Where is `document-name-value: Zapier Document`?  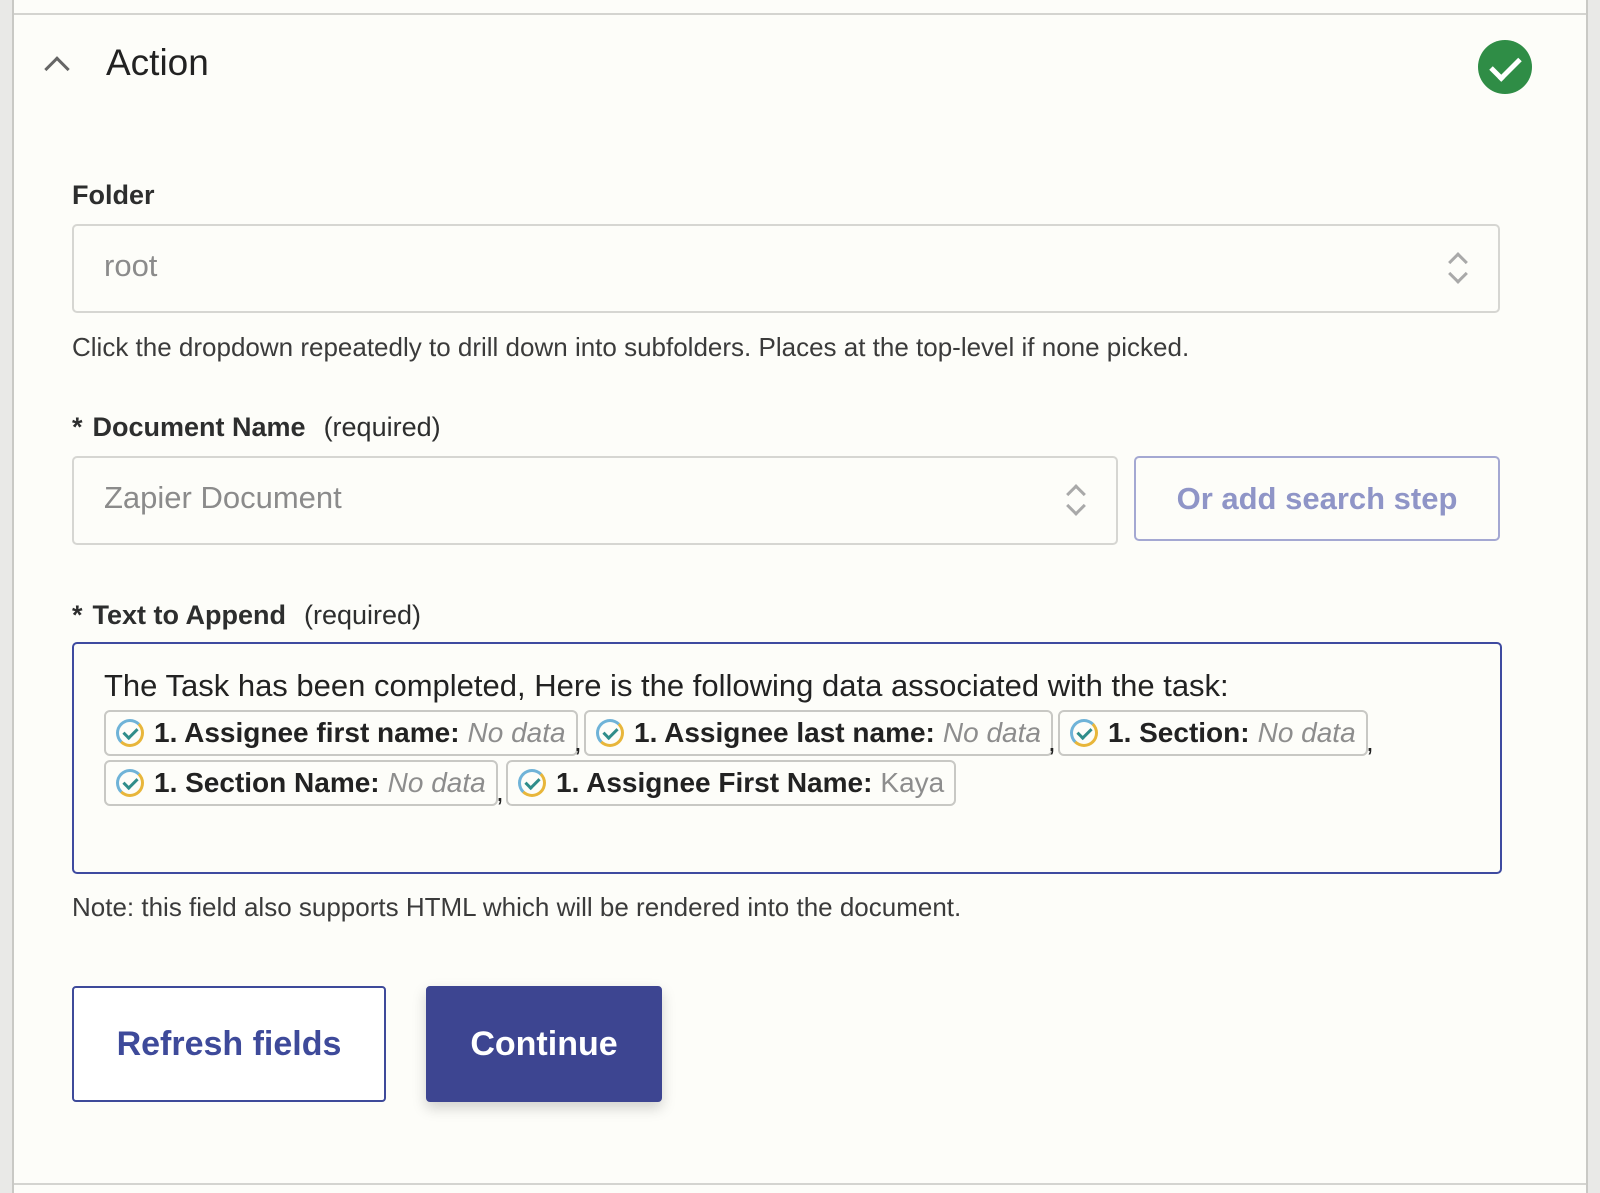 document-name-value: Zapier Document is located at coordinates (223, 497).